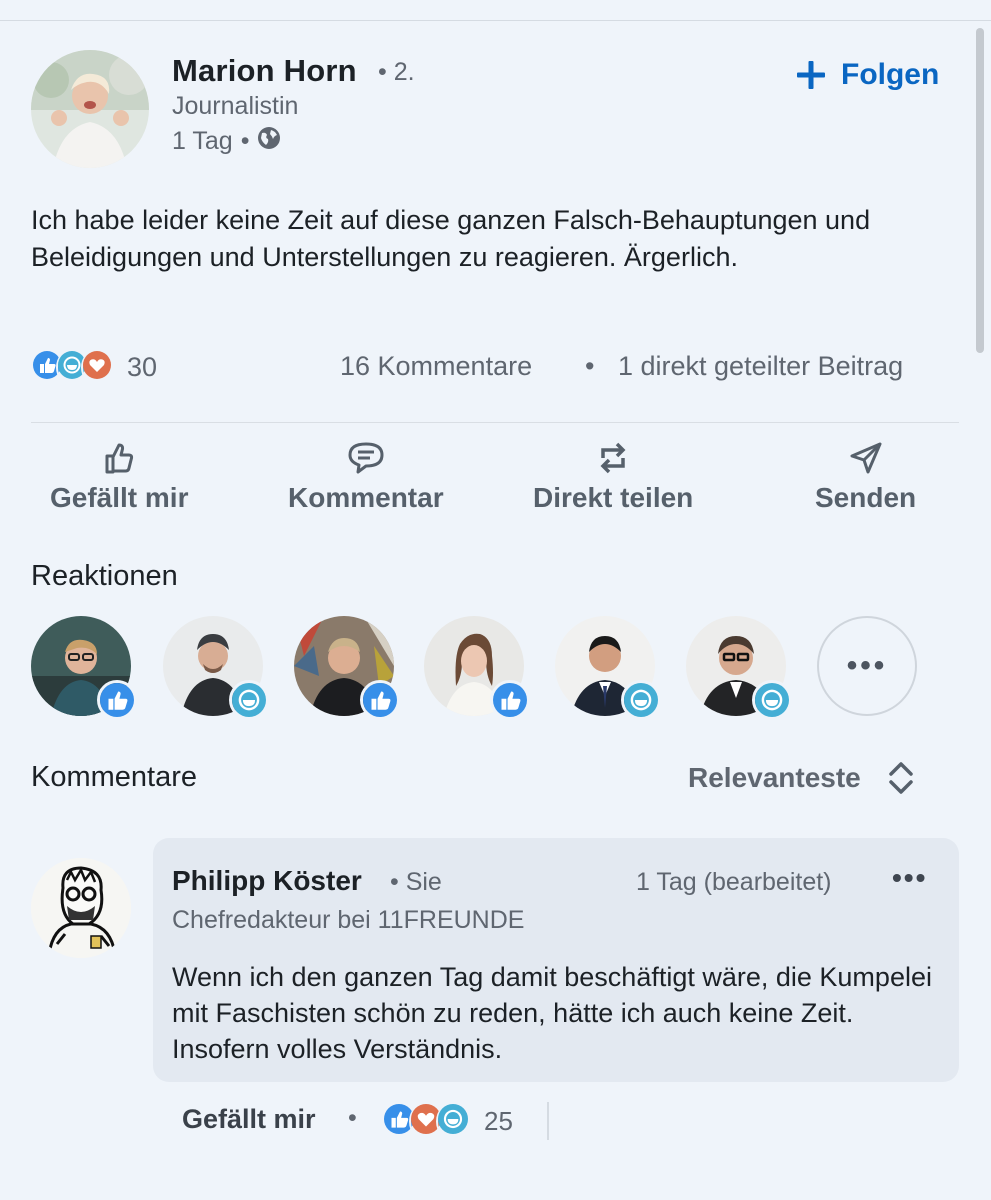  Describe the element at coordinates (901, 778) in the screenshot. I see `sort-chevrons-icon` at that location.